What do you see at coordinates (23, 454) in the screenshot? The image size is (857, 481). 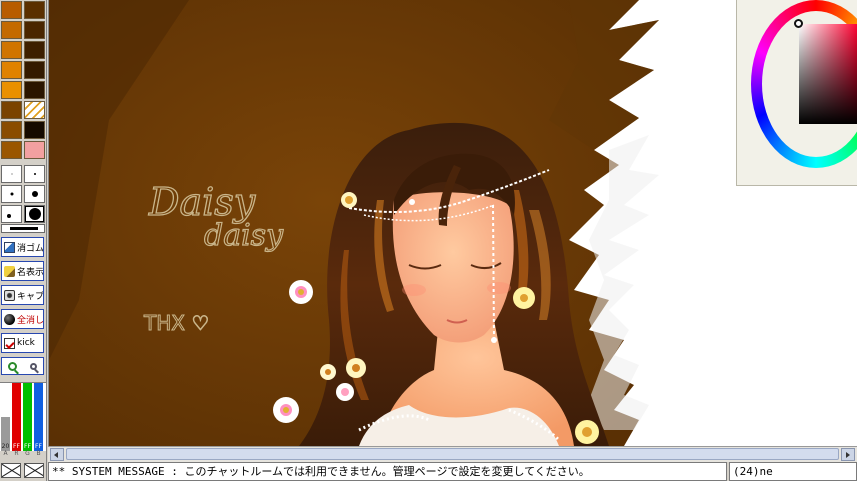 I see `argb-slider-labels: ARGB` at bounding box center [23, 454].